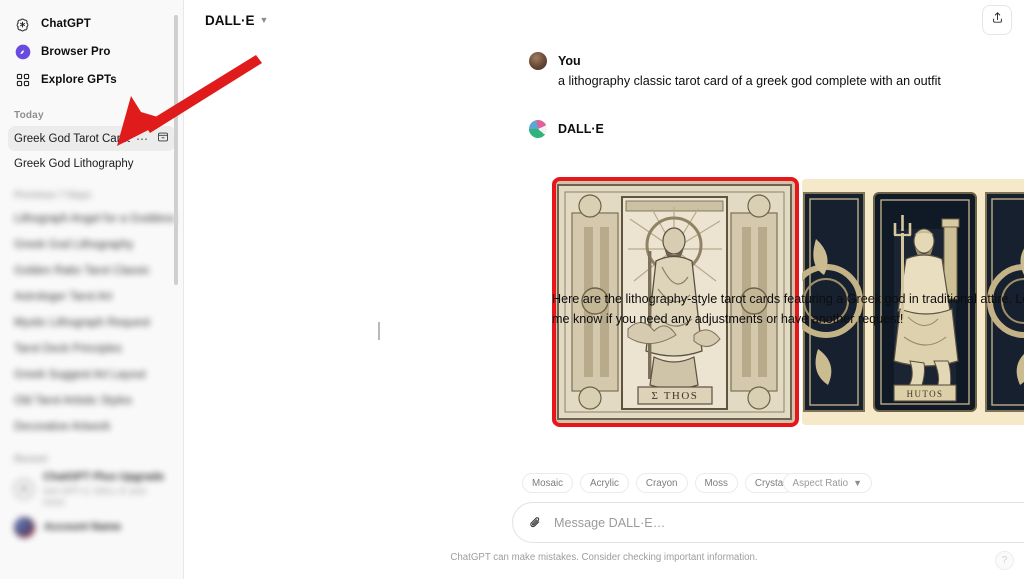 This screenshot has width=1024, height=579. What do you see at coordinates (24, 489) in the screenshot?
I see `upgrade-icon: ★` at bounding box center [24, 489].